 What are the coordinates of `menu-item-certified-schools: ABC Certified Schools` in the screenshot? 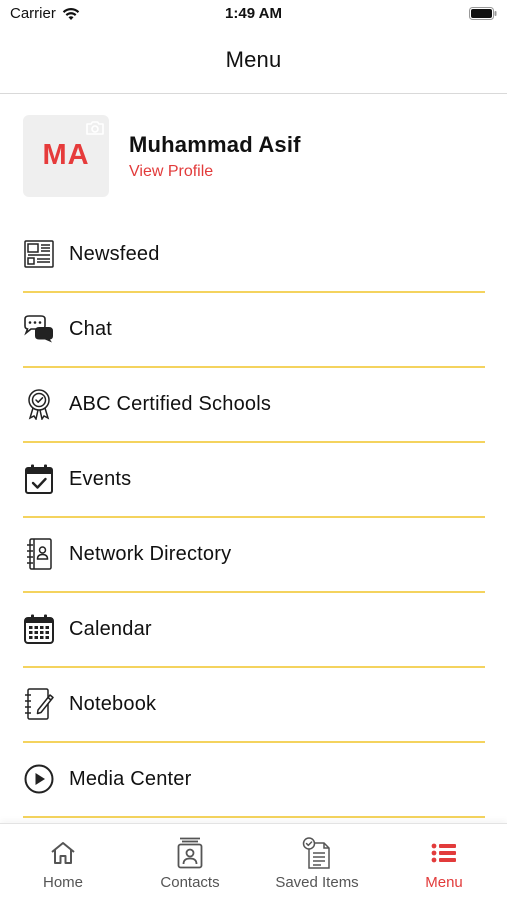 It's located at (254, 405).